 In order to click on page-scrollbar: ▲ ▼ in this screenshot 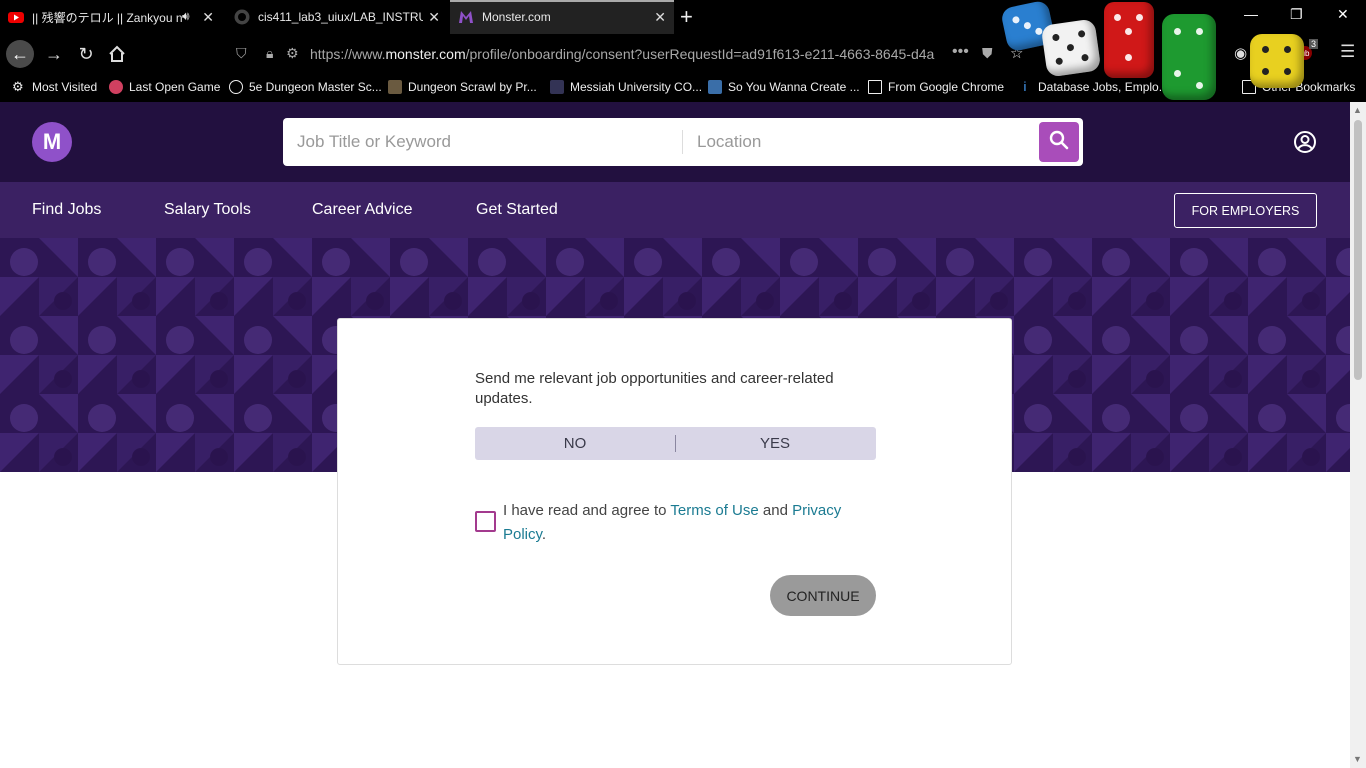, I will do `click(1358, 435)`.